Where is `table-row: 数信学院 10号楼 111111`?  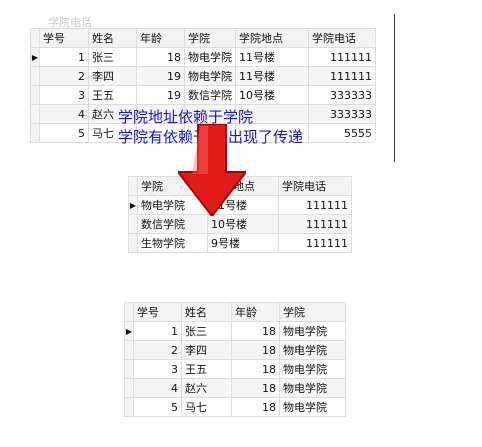 table-row: 数信学院 10号楼 111111 is located at coordinates (240, 224).